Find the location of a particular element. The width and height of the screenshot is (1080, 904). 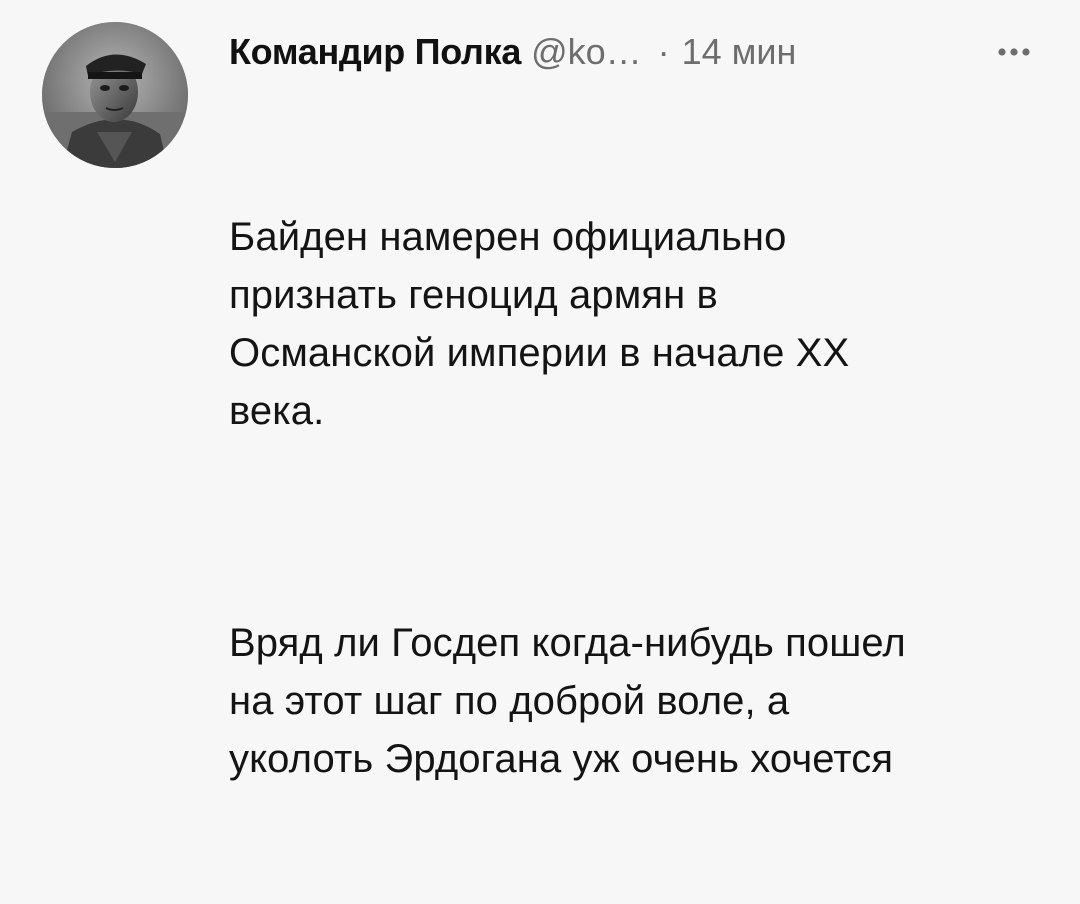

more-options-button is located at coordinates (1014, 52).